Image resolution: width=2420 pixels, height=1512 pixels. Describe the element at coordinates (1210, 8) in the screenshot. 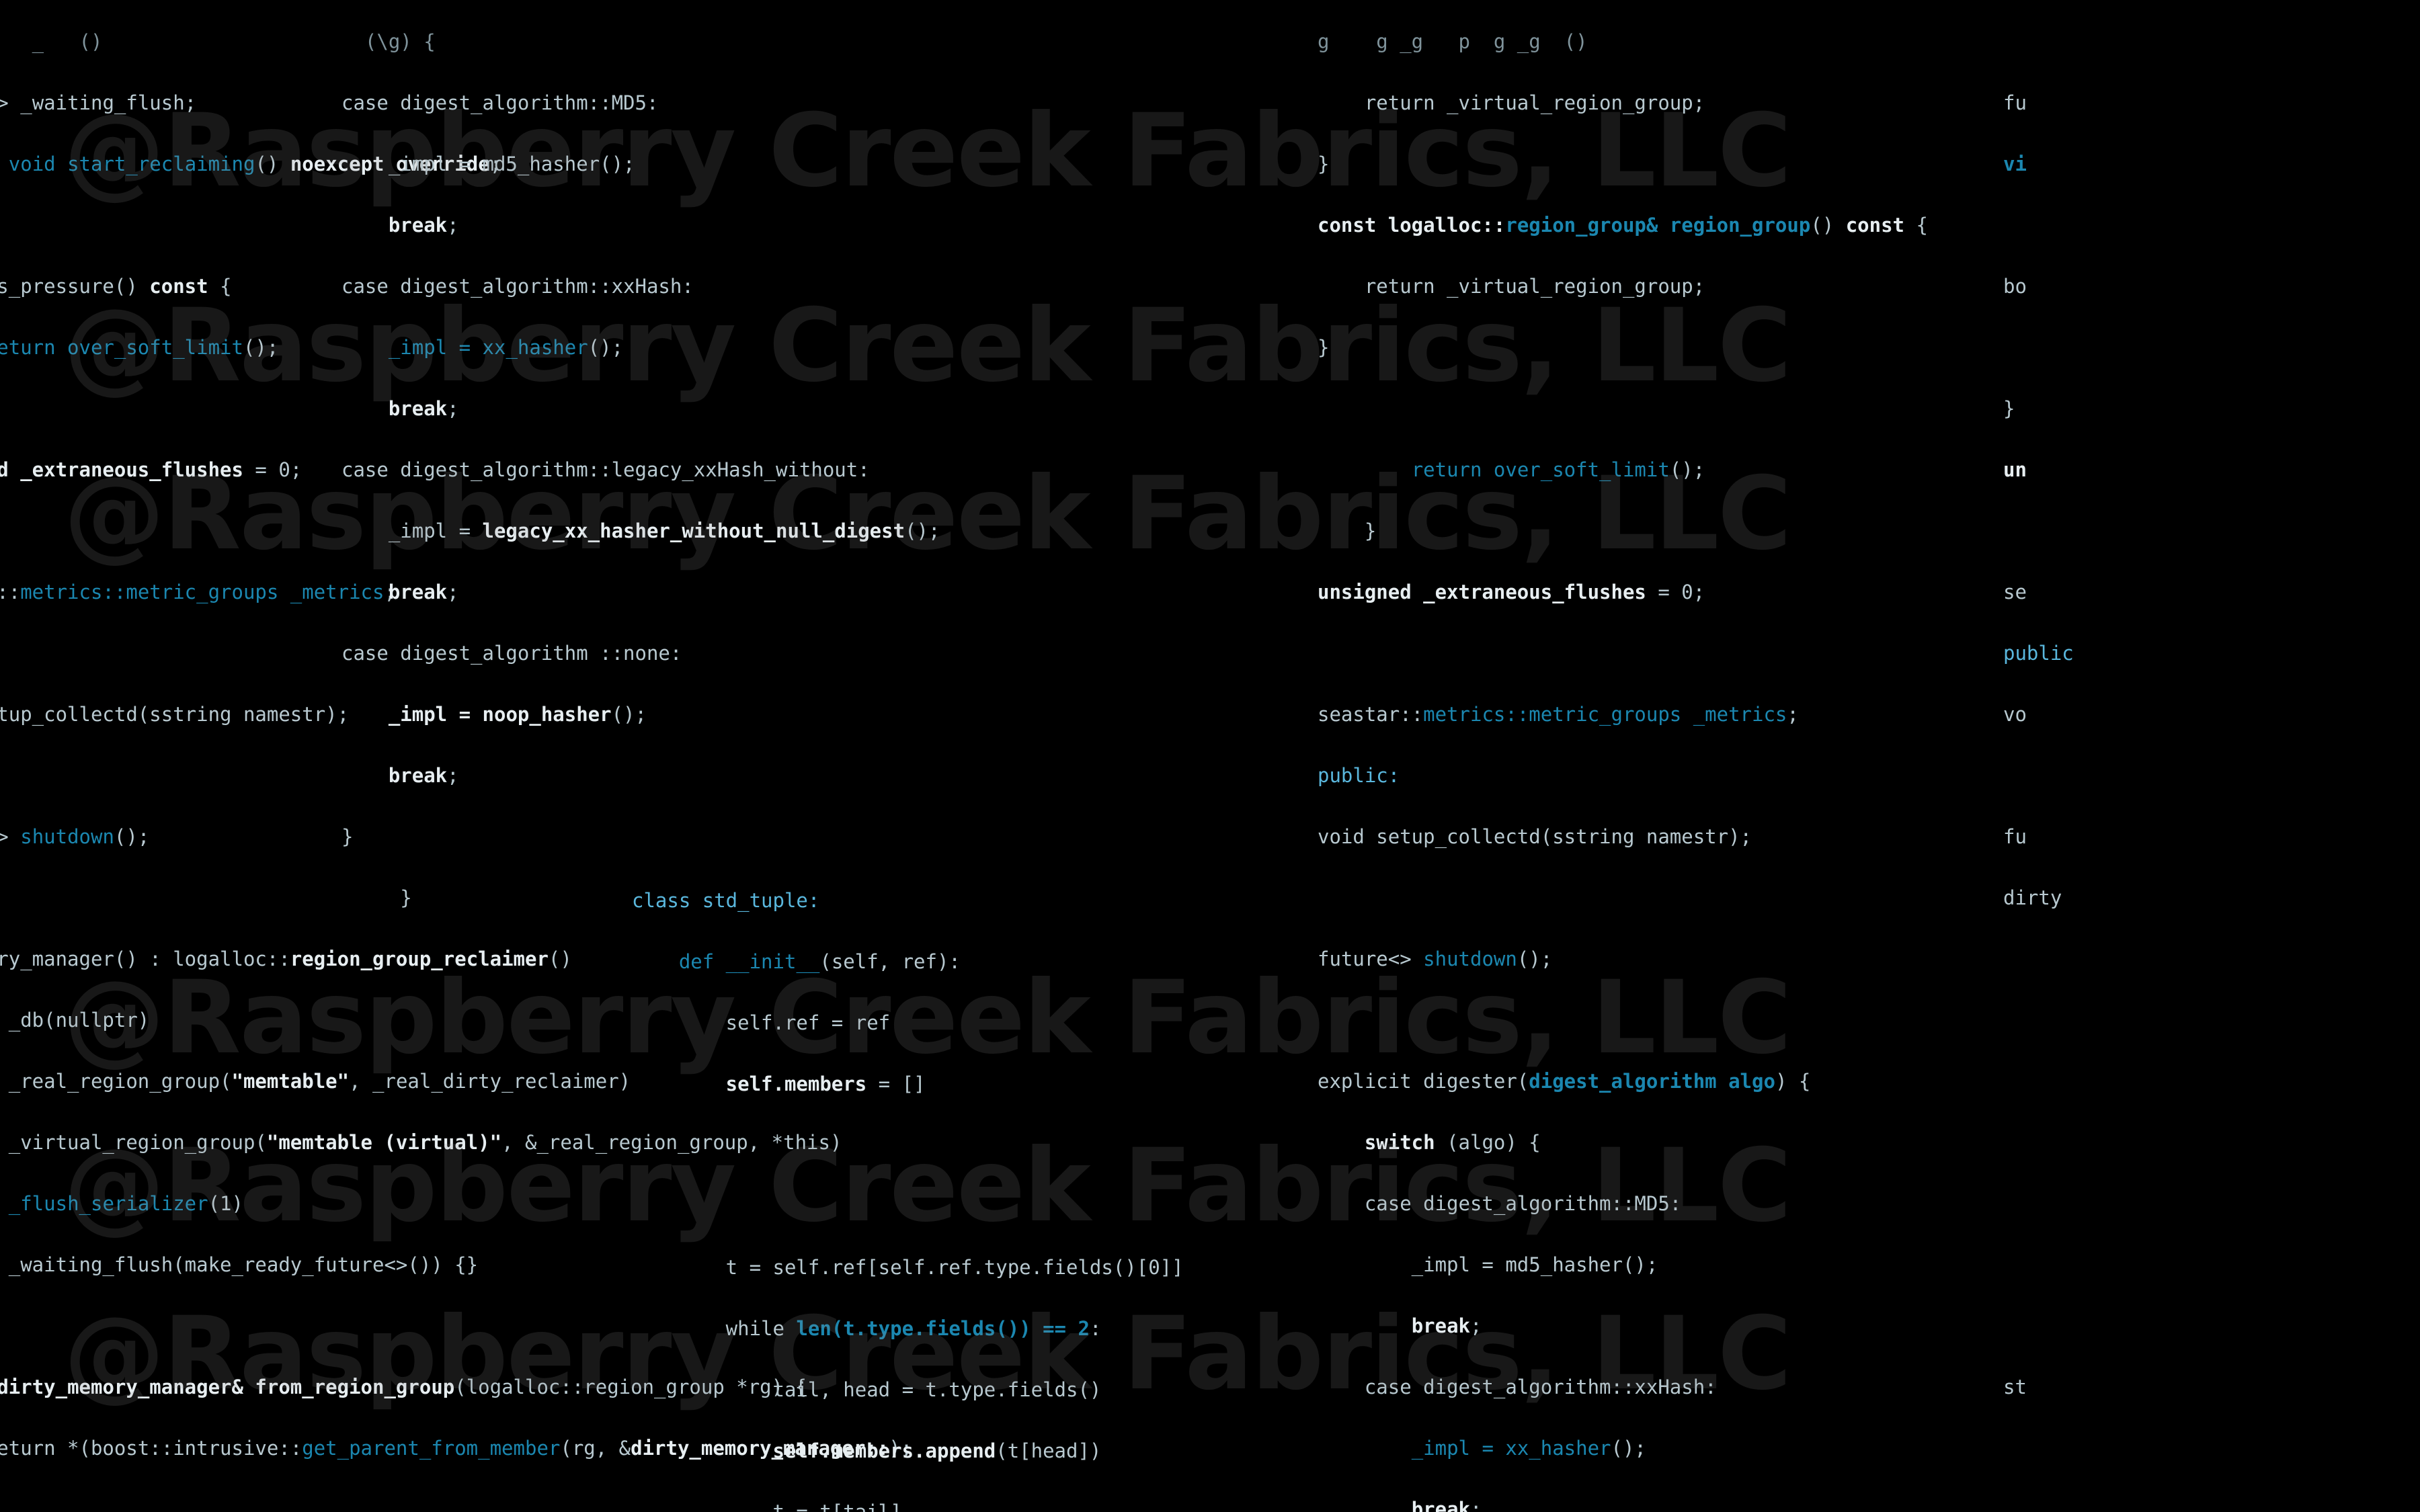

I see `top-edge-mask` at that location.